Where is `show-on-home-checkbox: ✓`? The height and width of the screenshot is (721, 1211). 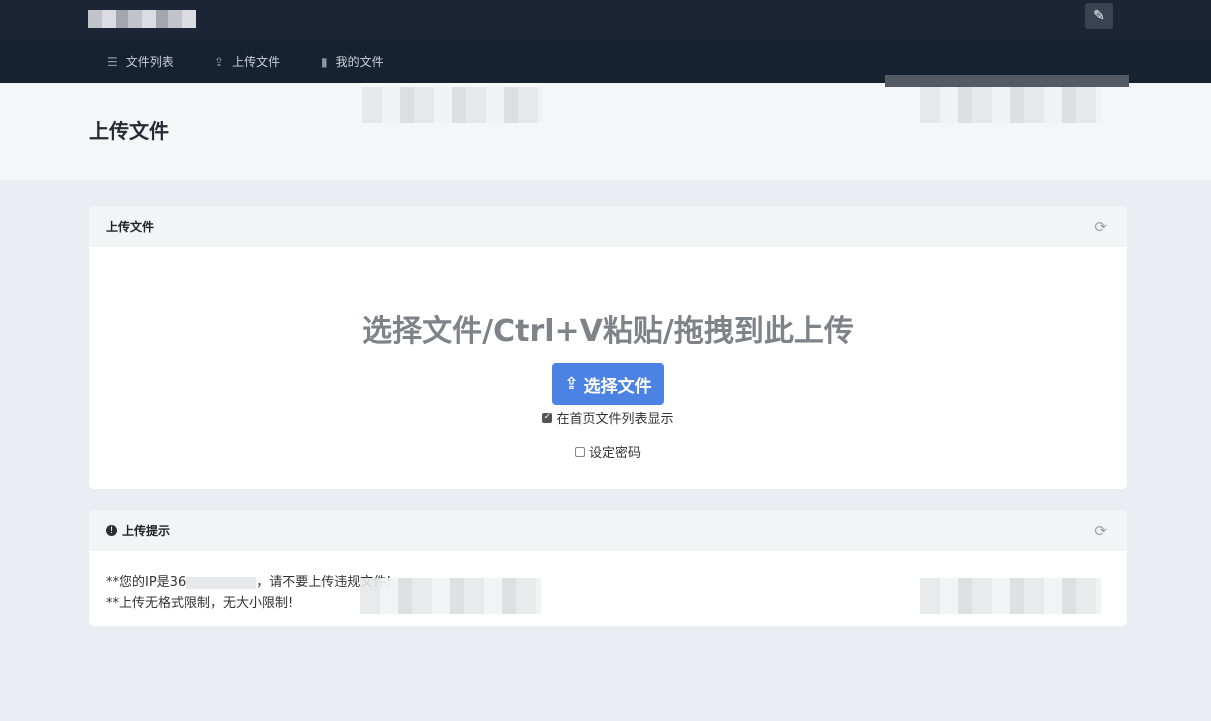
show-on-home-checkbox: ✓ is located at coordinates (547, 417).